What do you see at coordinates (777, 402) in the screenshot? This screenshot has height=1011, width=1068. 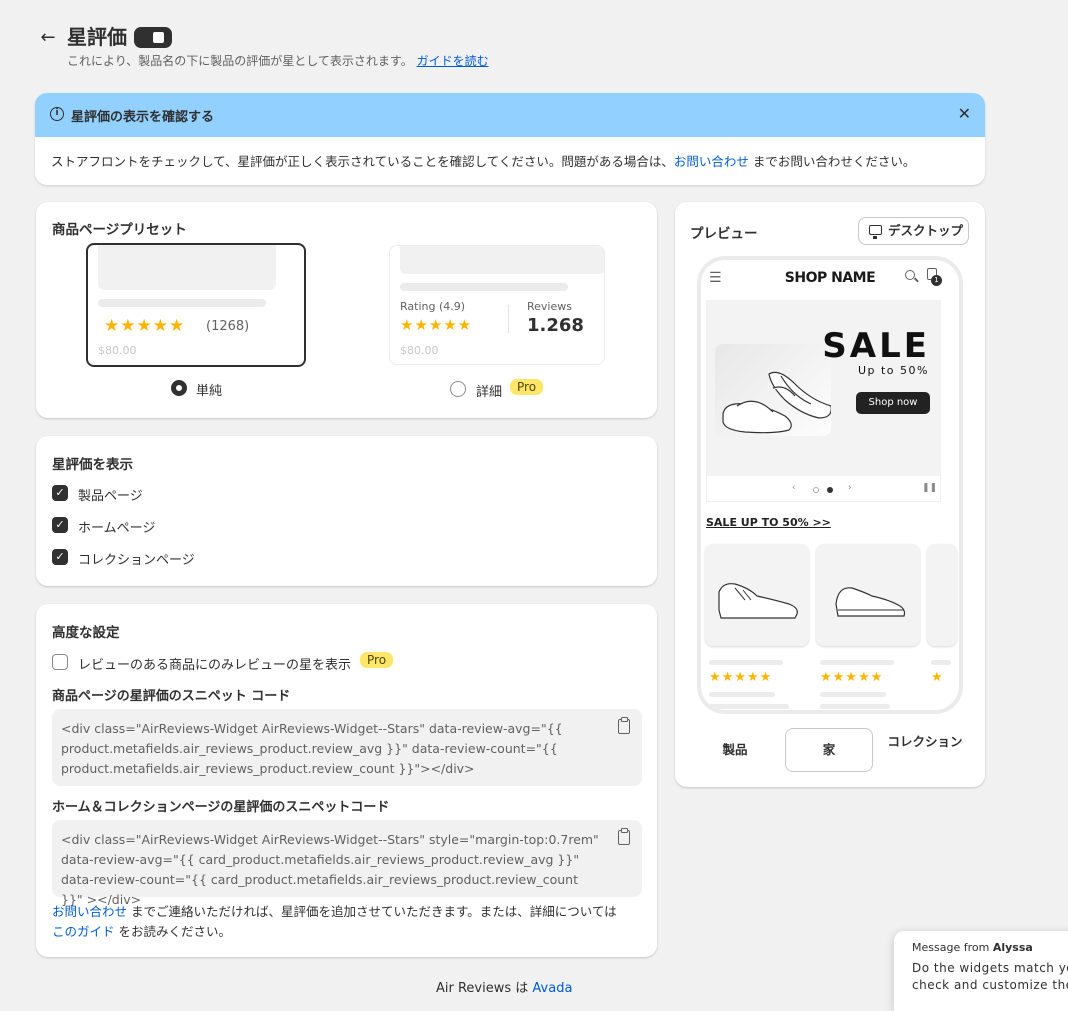 I see `sandal-illustration` at bounding box center [777, 402].